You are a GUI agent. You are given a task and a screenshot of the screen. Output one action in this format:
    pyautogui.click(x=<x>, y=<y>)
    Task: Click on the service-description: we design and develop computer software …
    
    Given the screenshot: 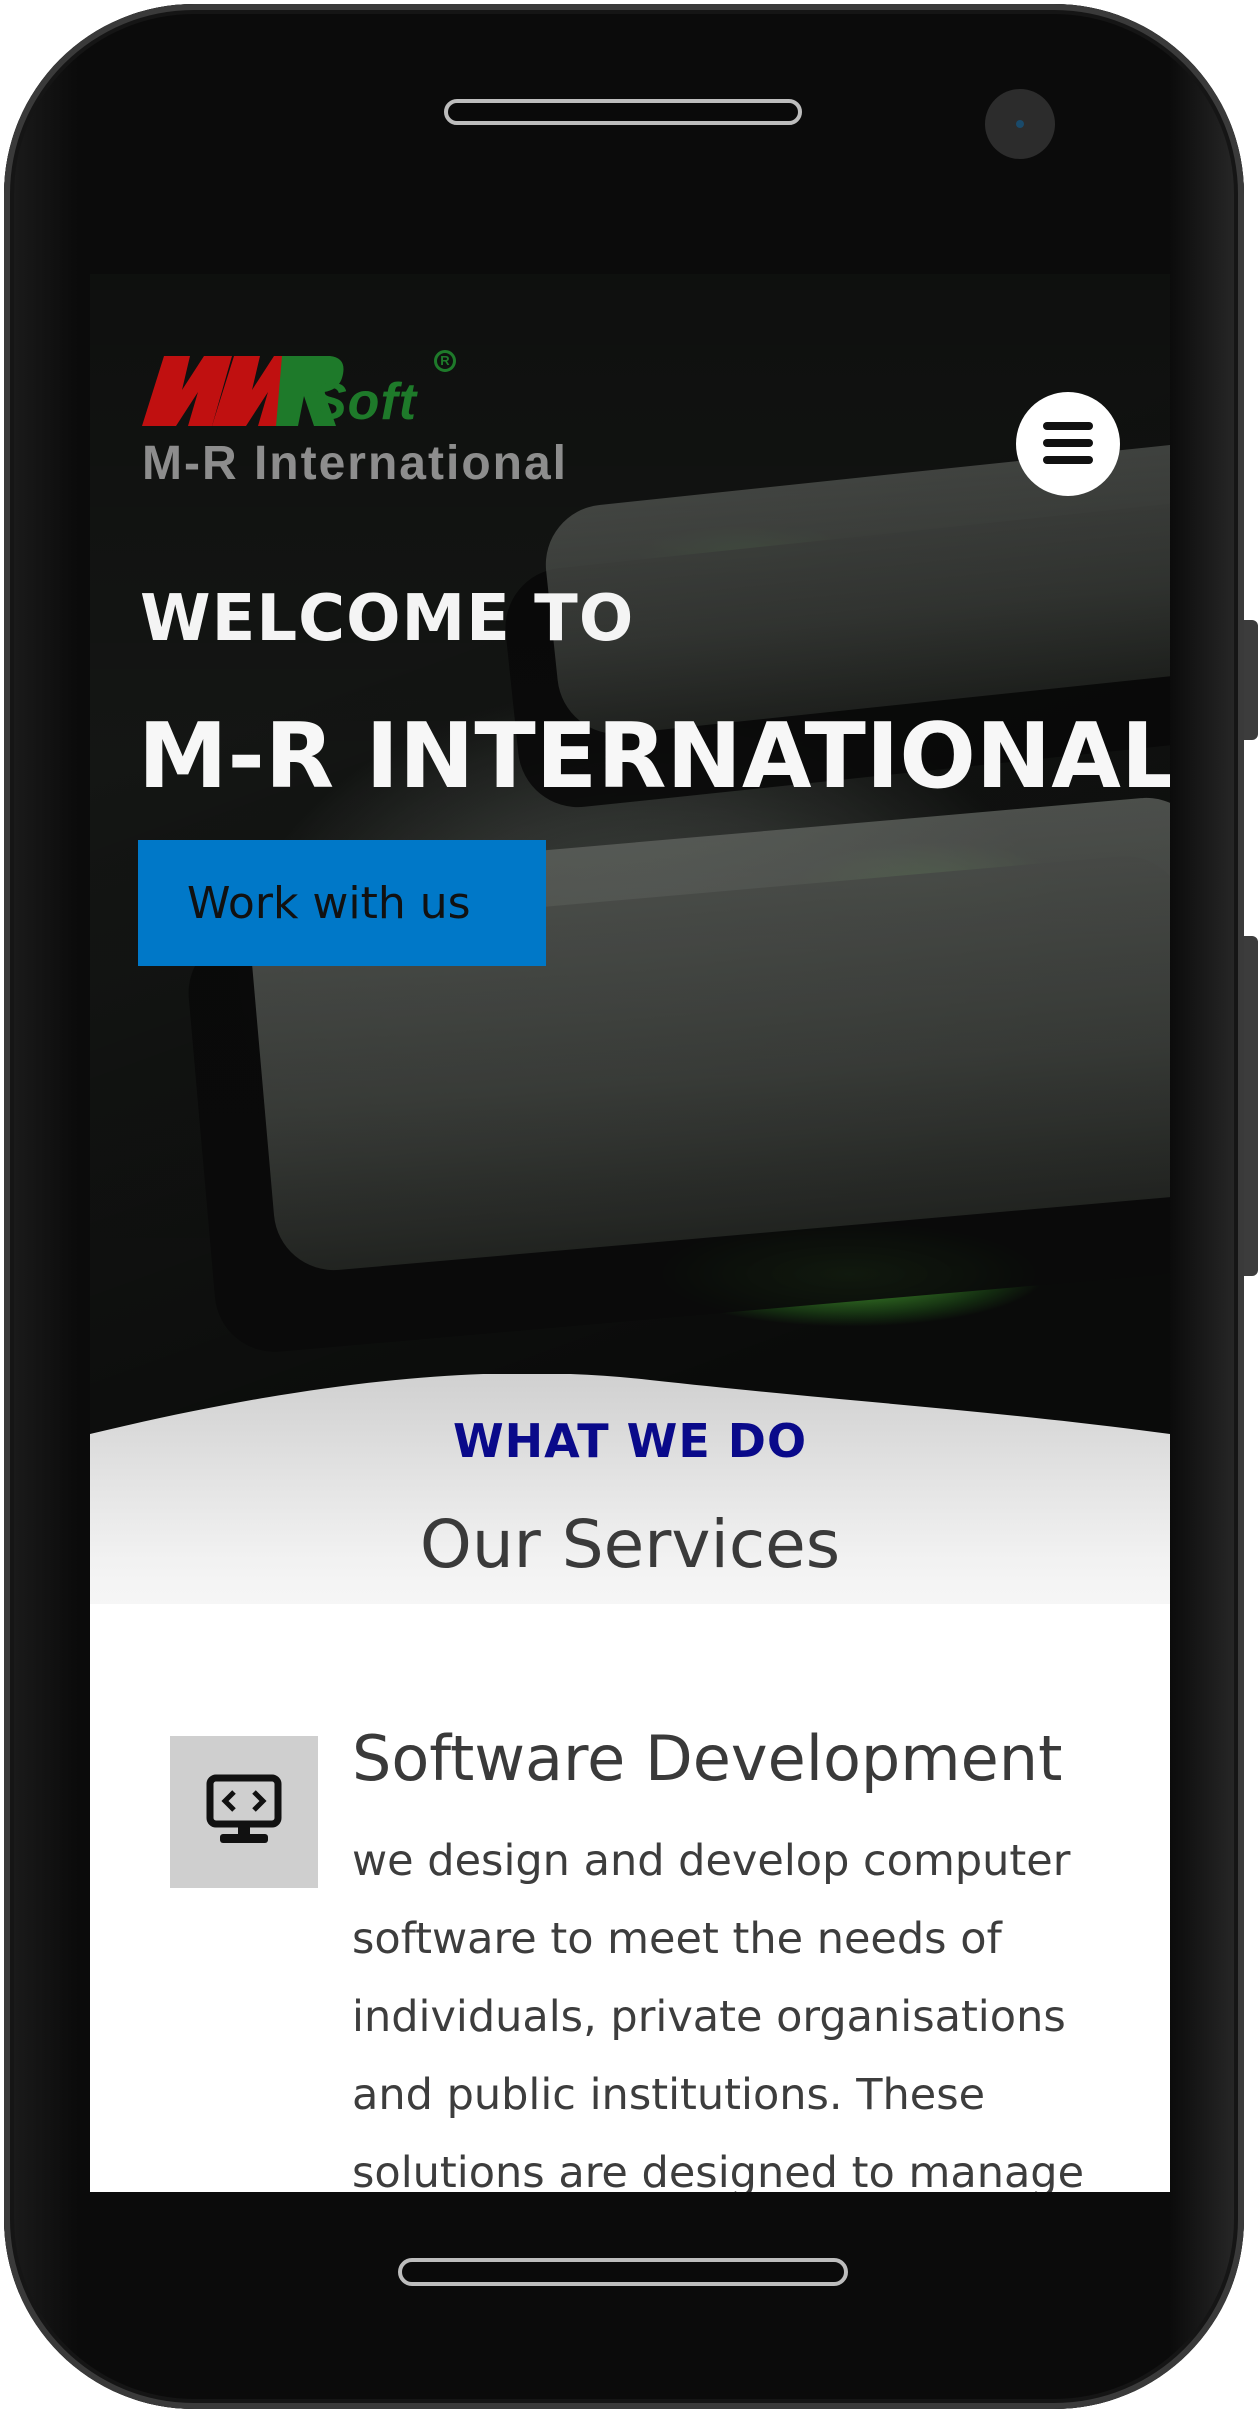 What is the action you would take?
    pyautogui.click(x=718, y=2014)
    